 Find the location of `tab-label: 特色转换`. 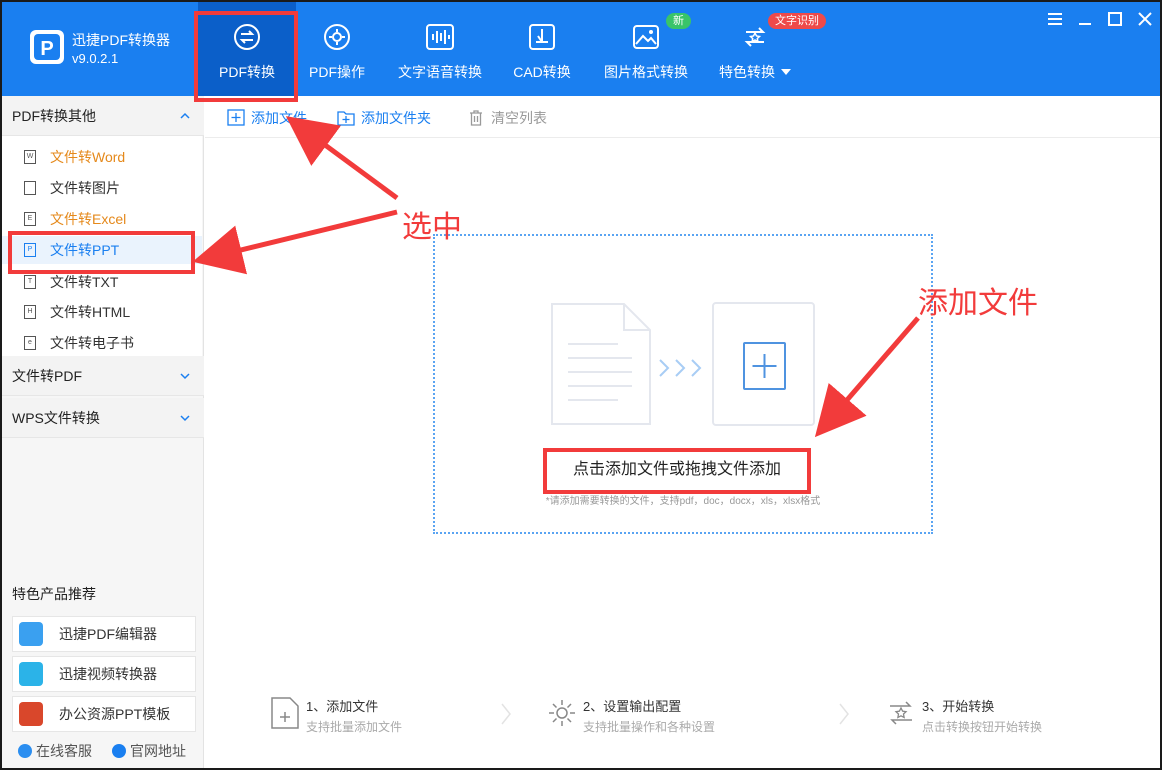

tab-label: 特色转换 is located at coordinates (755, 72).